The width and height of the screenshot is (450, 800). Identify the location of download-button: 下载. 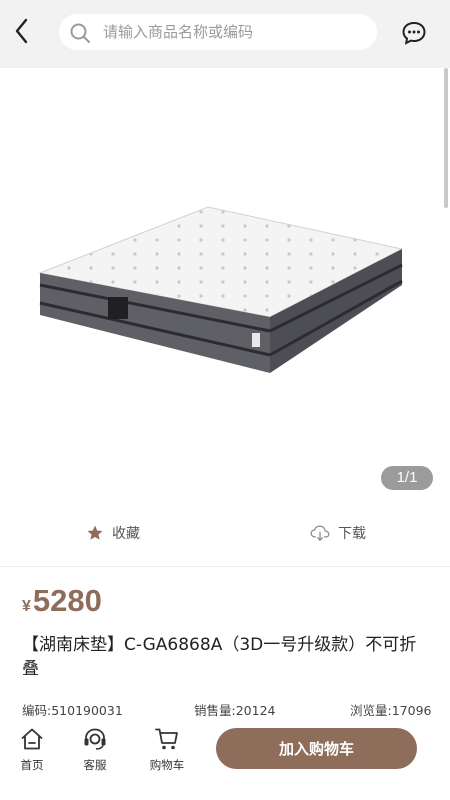
(338, 533).